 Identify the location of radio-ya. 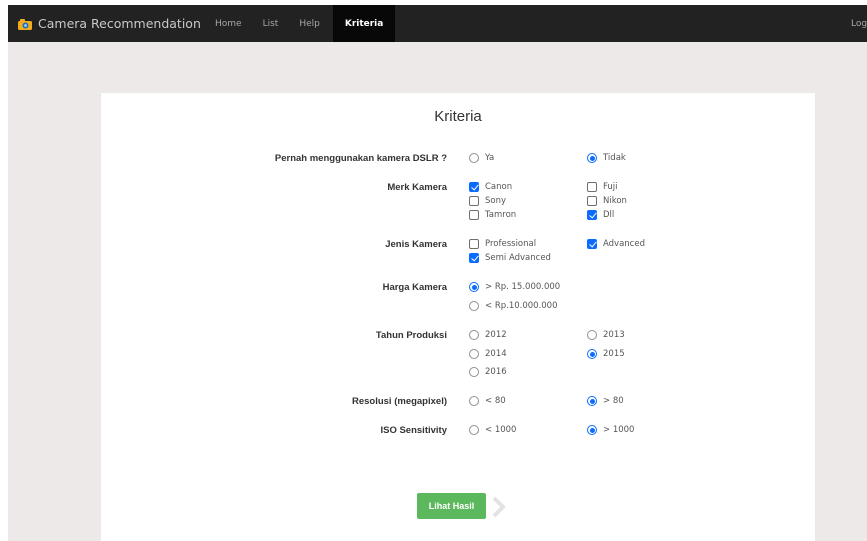
(474, 158).